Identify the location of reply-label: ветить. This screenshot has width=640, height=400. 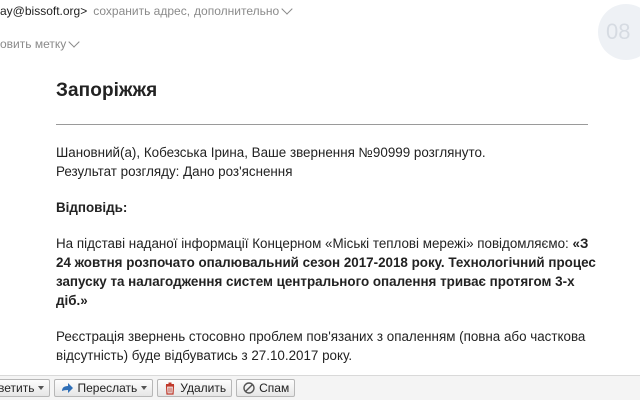
(17, 388).